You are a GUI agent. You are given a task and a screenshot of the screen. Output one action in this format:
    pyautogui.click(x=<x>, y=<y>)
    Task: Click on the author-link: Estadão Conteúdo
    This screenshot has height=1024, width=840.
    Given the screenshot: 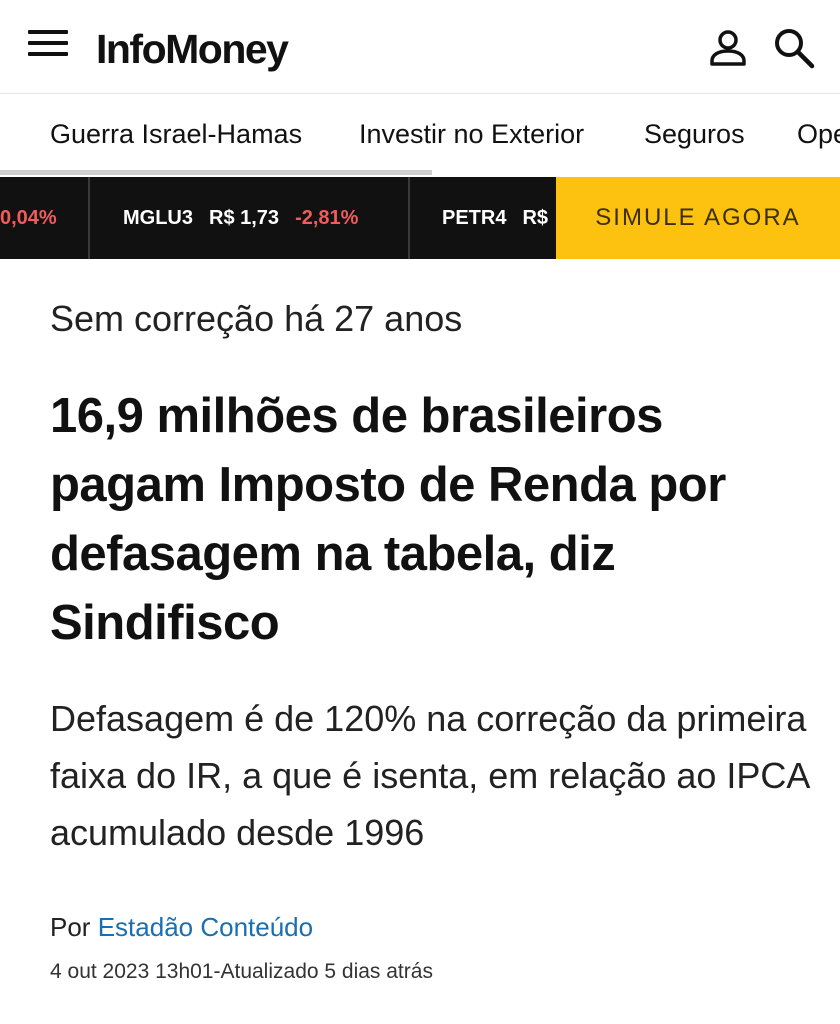 What is the action you would take?
    pyautogui.click(x=205, y=927)
    